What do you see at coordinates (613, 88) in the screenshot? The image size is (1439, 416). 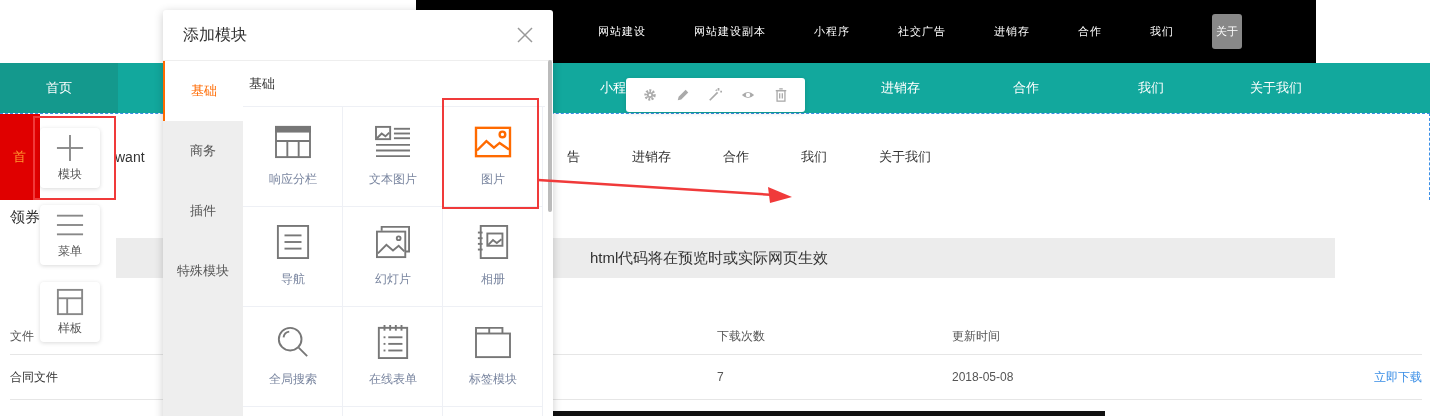 I see `nav-link: 小程` at bounding box center [613, 88].